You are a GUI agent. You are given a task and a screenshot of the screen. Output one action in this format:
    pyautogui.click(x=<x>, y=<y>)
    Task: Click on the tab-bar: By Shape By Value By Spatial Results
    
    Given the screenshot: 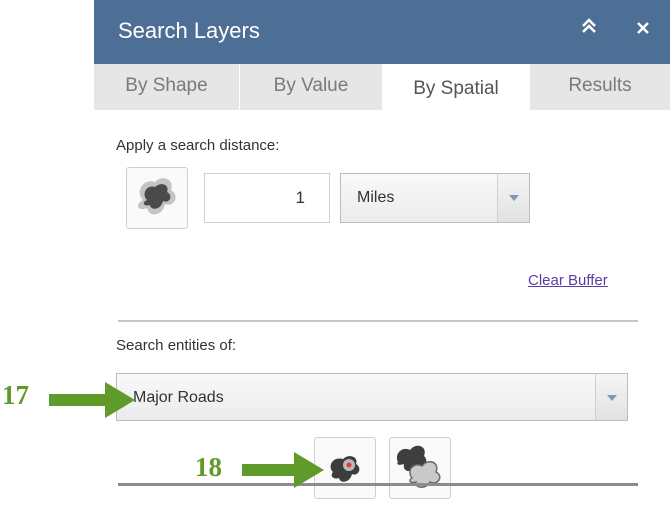 What is the action you would take?
    pyautogui.click(x=382, y=87)
    